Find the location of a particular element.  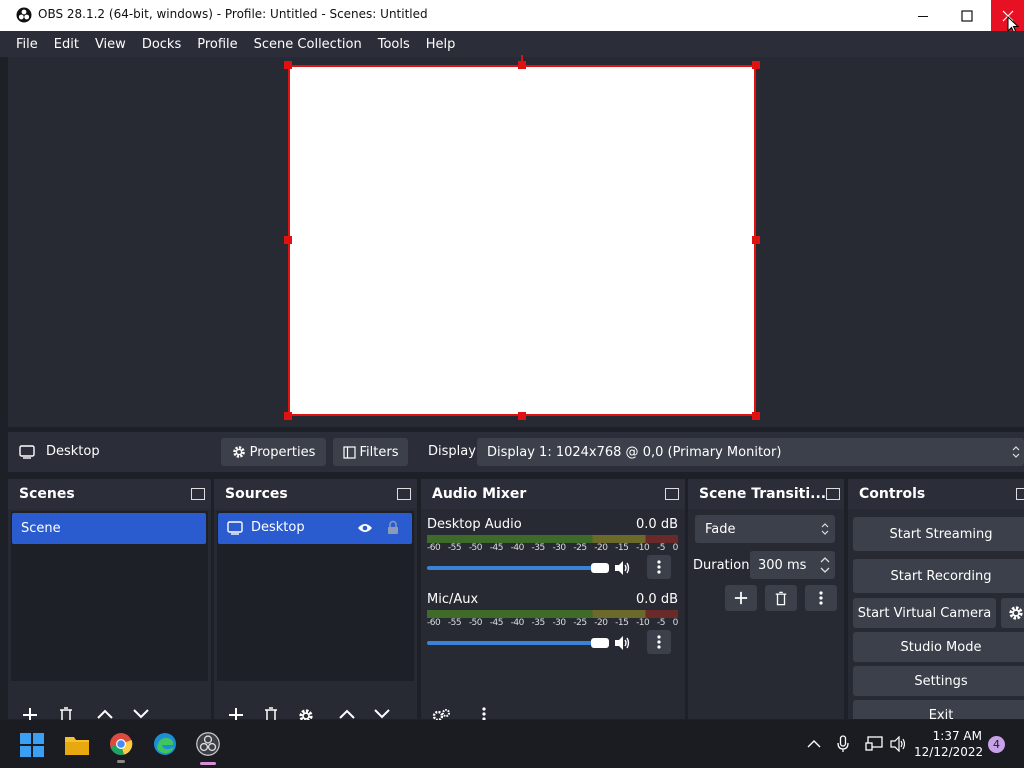

source-item-label: Desktop is located at coordinates (278, 527).